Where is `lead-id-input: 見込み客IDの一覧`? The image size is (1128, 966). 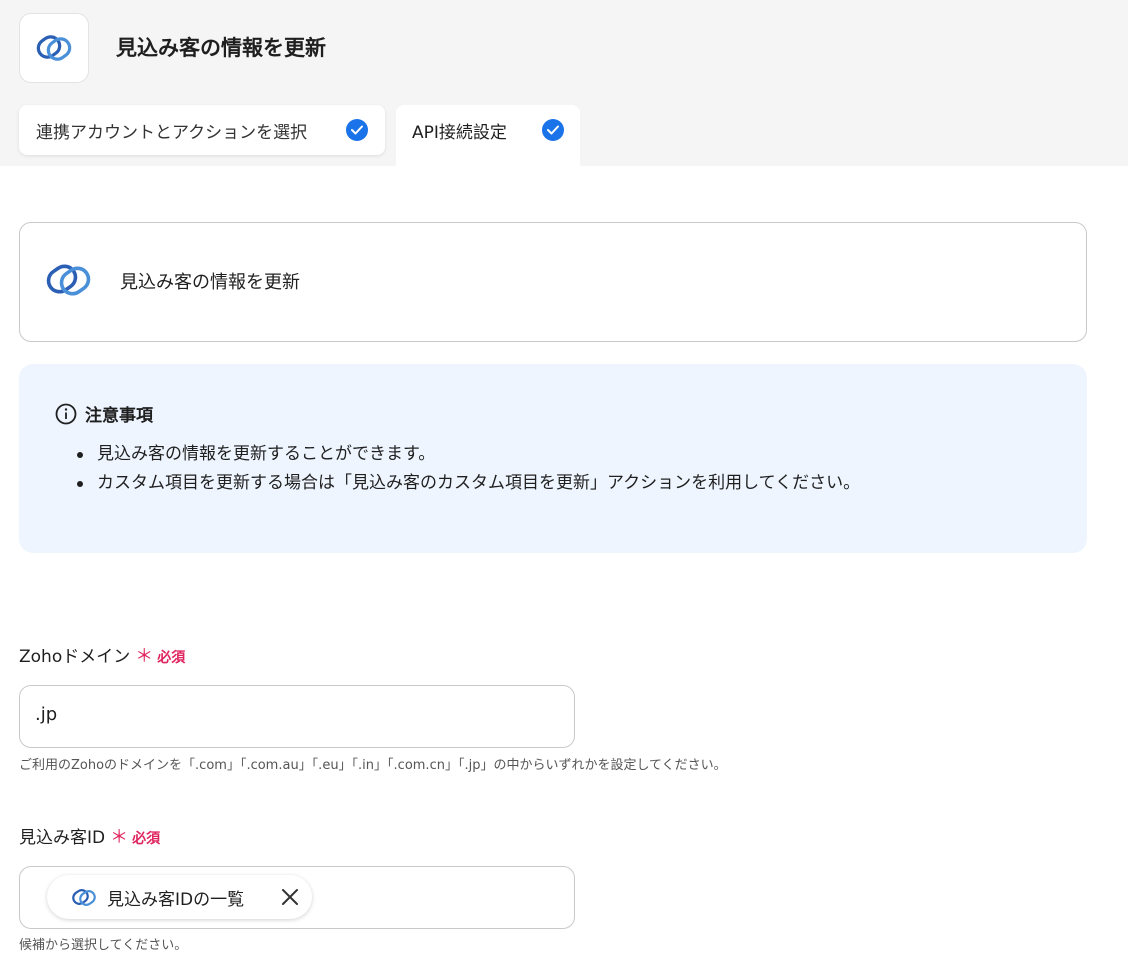
lead-id-input: 見込み客IDの一覧 is located at coordinates (297, 897).